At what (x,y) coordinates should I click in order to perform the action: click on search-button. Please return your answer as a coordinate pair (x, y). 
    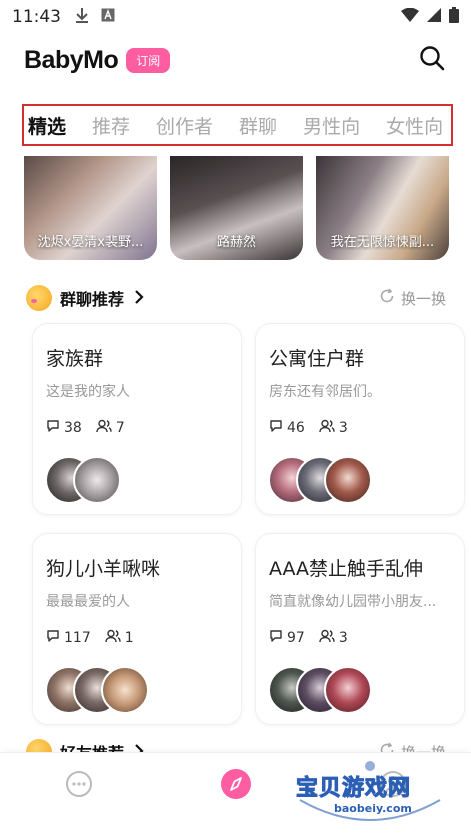
    Looking at the image, I should click on (432, 60).